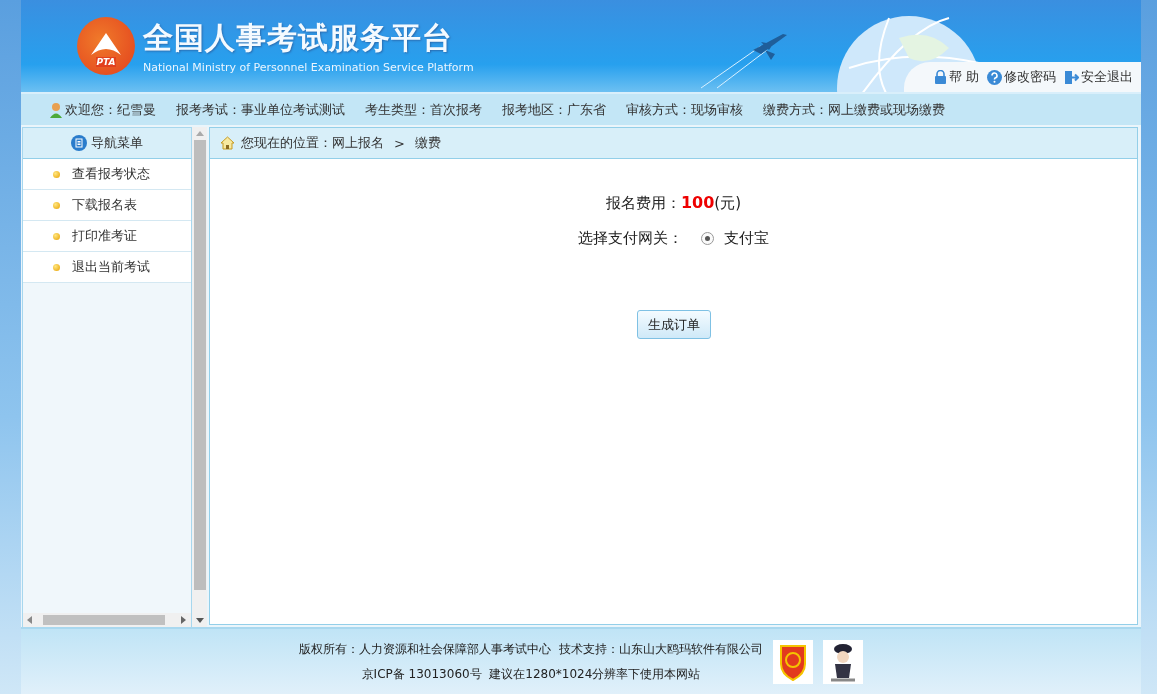 The width and height of the screenshot is (1157, 694). I want to click on site-subtitle: National Ministry of Personnel Examination Service Platform, so click(308, 67).